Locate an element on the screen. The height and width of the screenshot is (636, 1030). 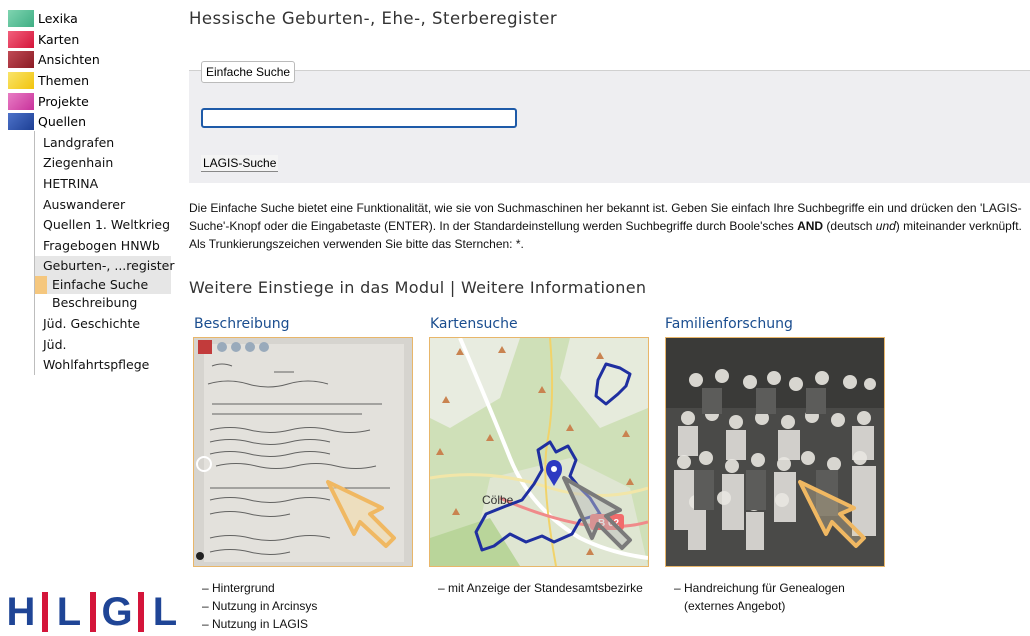
sidebar-item-auswanderer: Auswanderer is located at coordinates (84, 205).